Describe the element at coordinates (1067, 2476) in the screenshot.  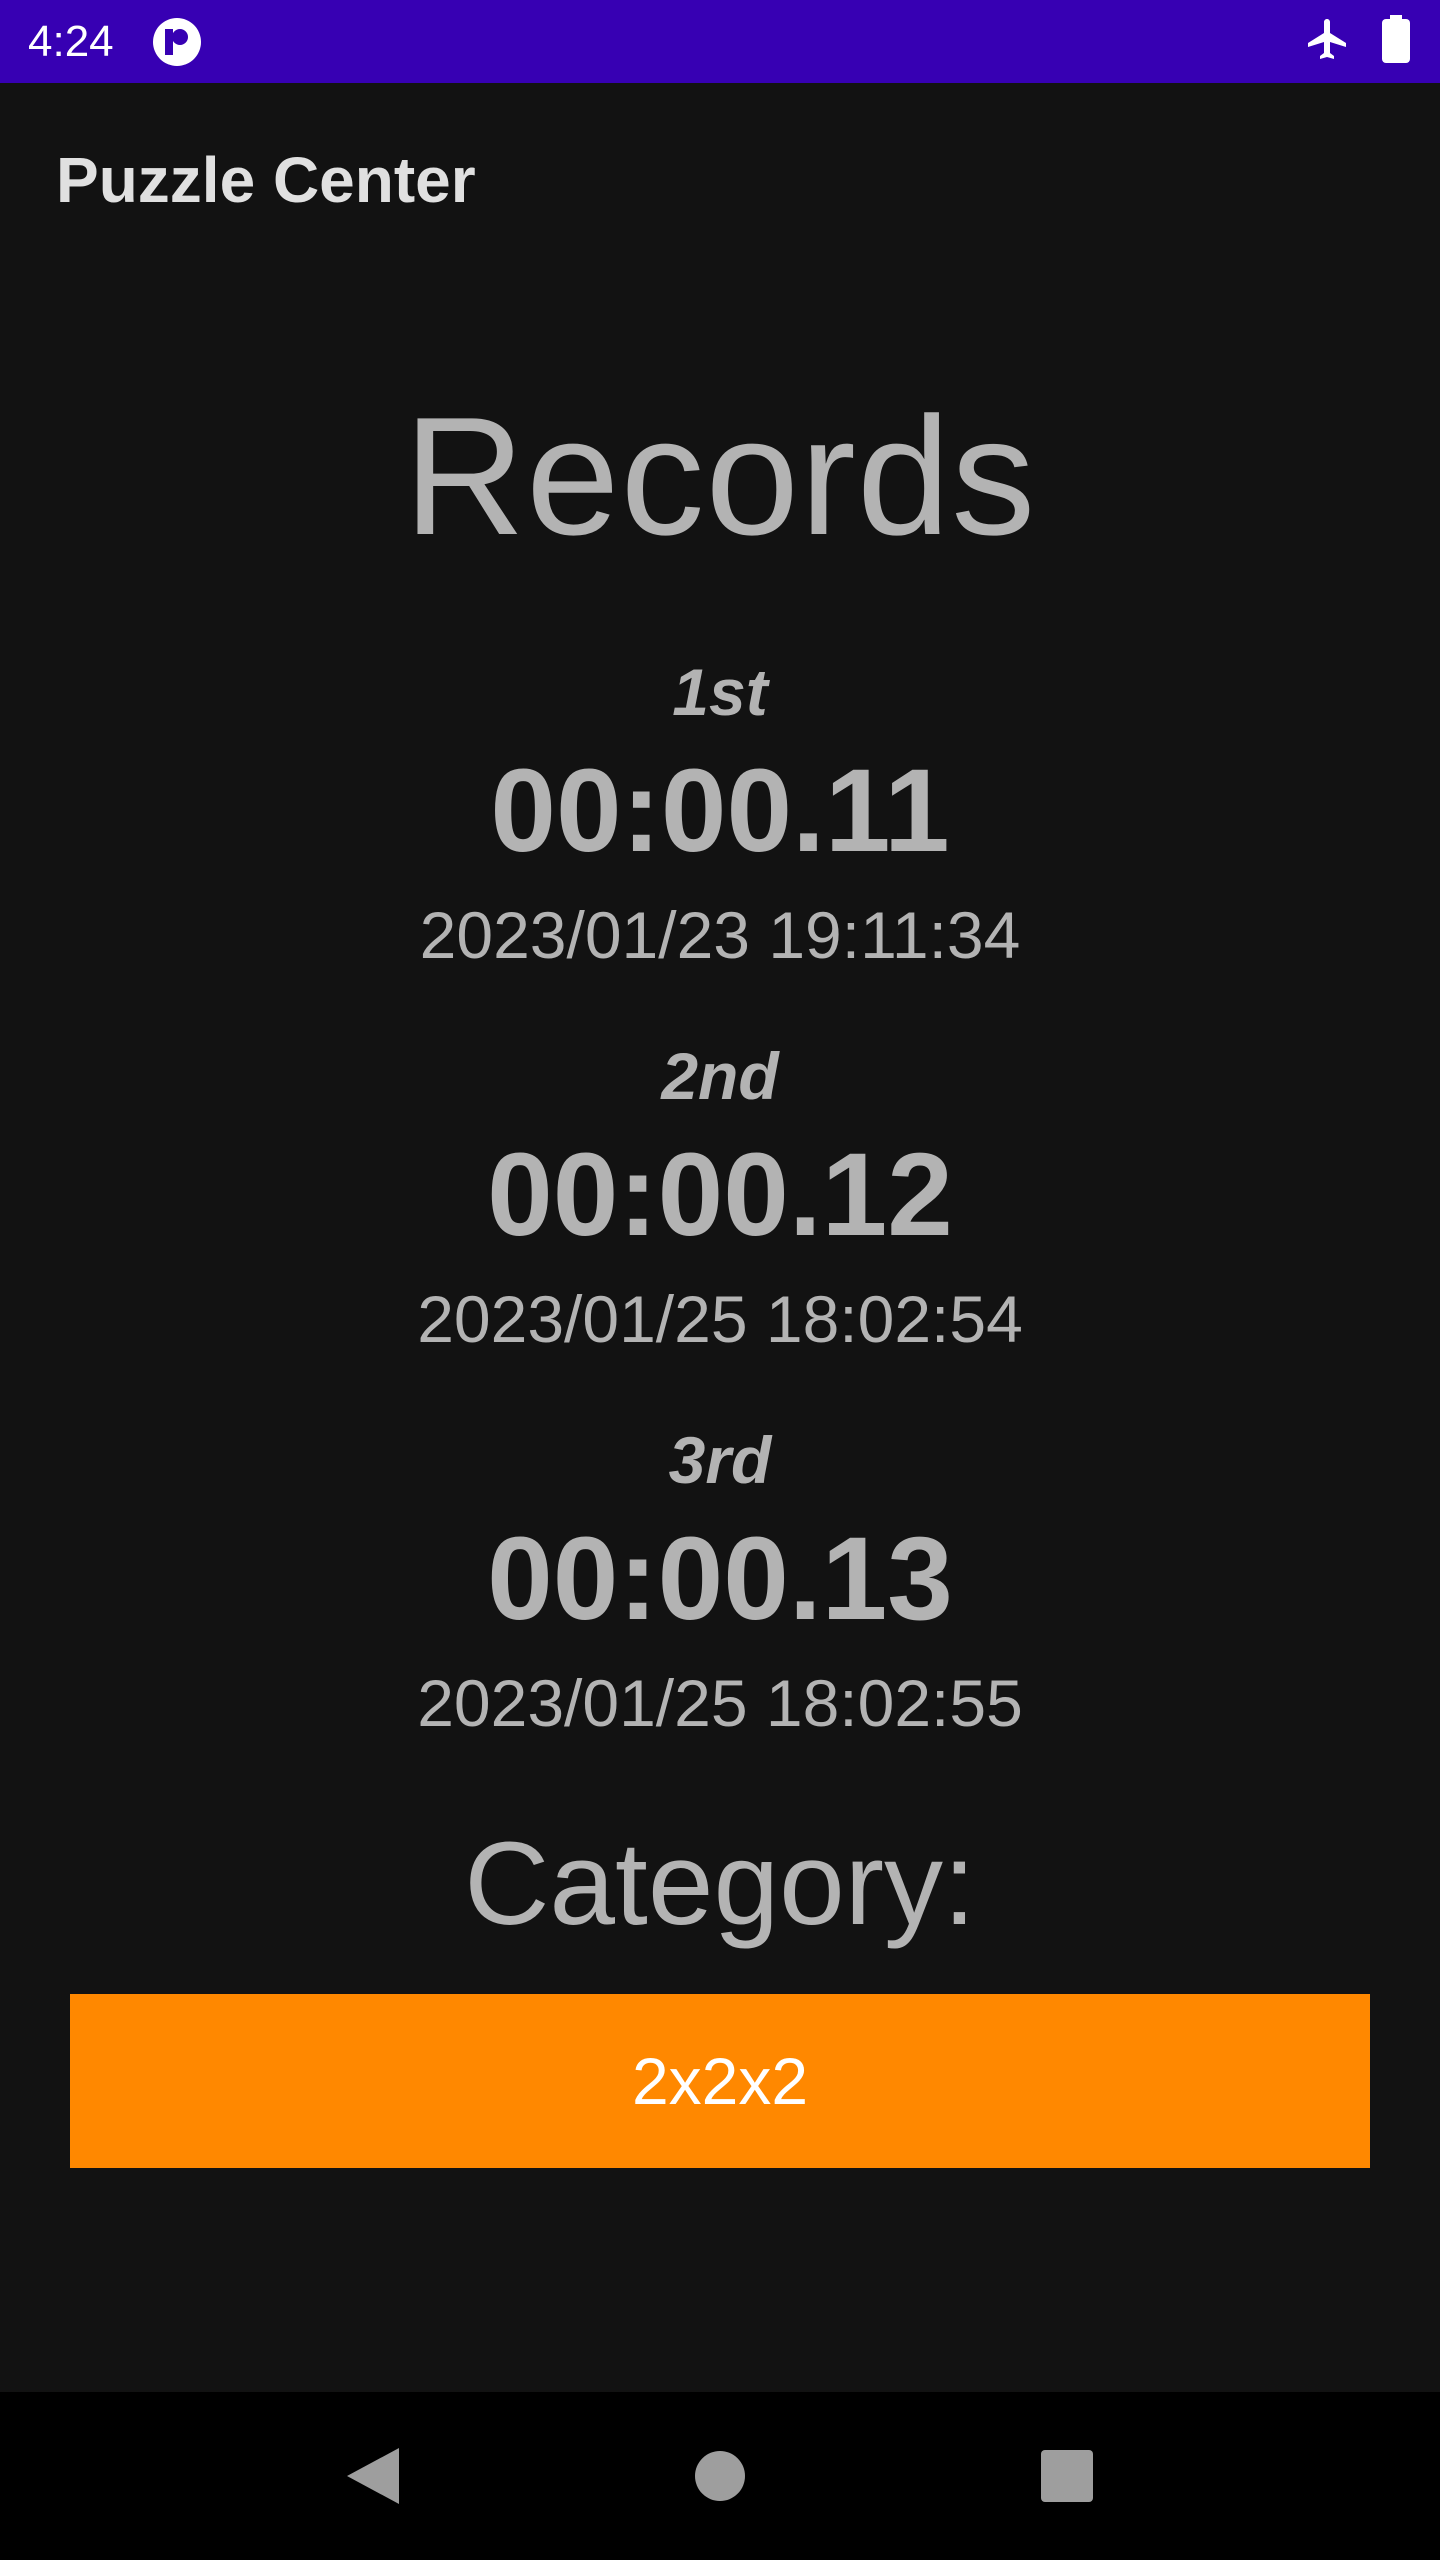
I see `recents-icon` at that location.